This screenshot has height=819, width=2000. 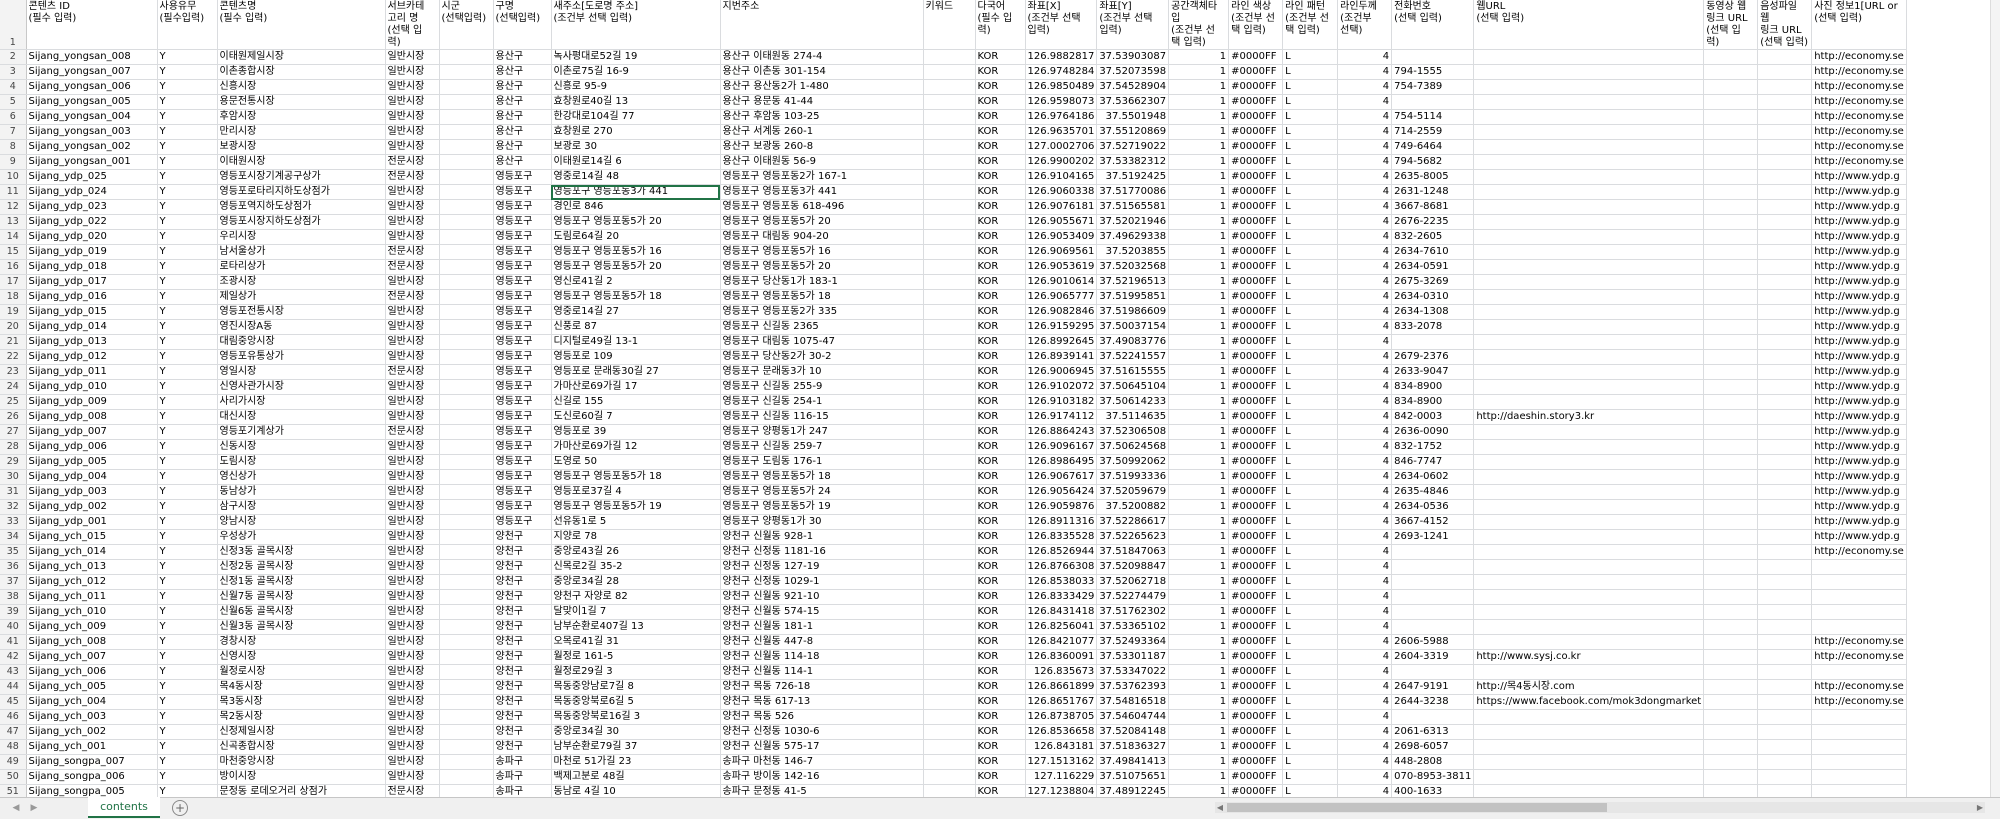 What do you see at coordinates (822, 417) in the screenshot?
I see `cell: 영등포구 신길동 116-15` at bounding box center [822, 417].